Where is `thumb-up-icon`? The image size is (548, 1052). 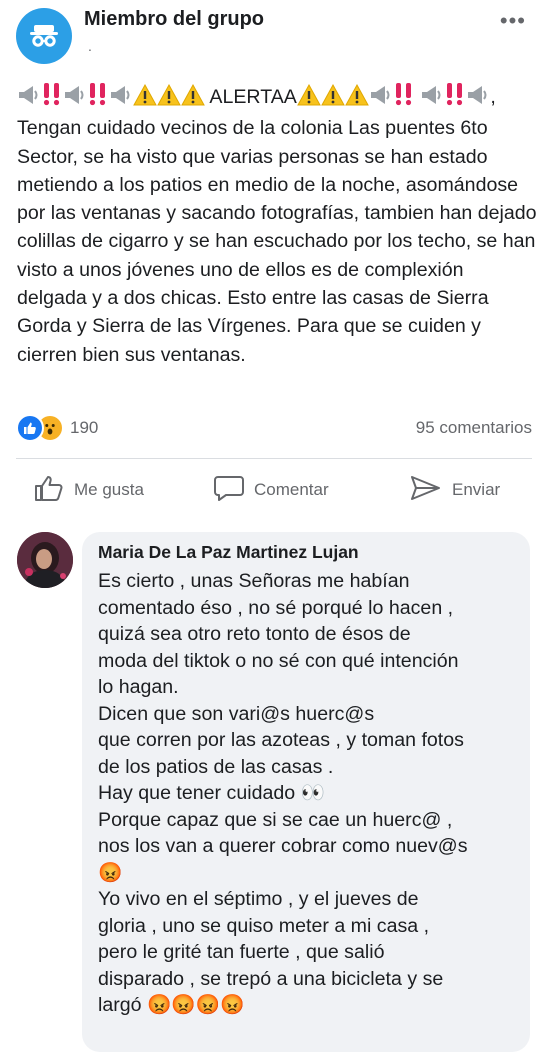
thumb-up-icon is located at coordinates (54, 490).